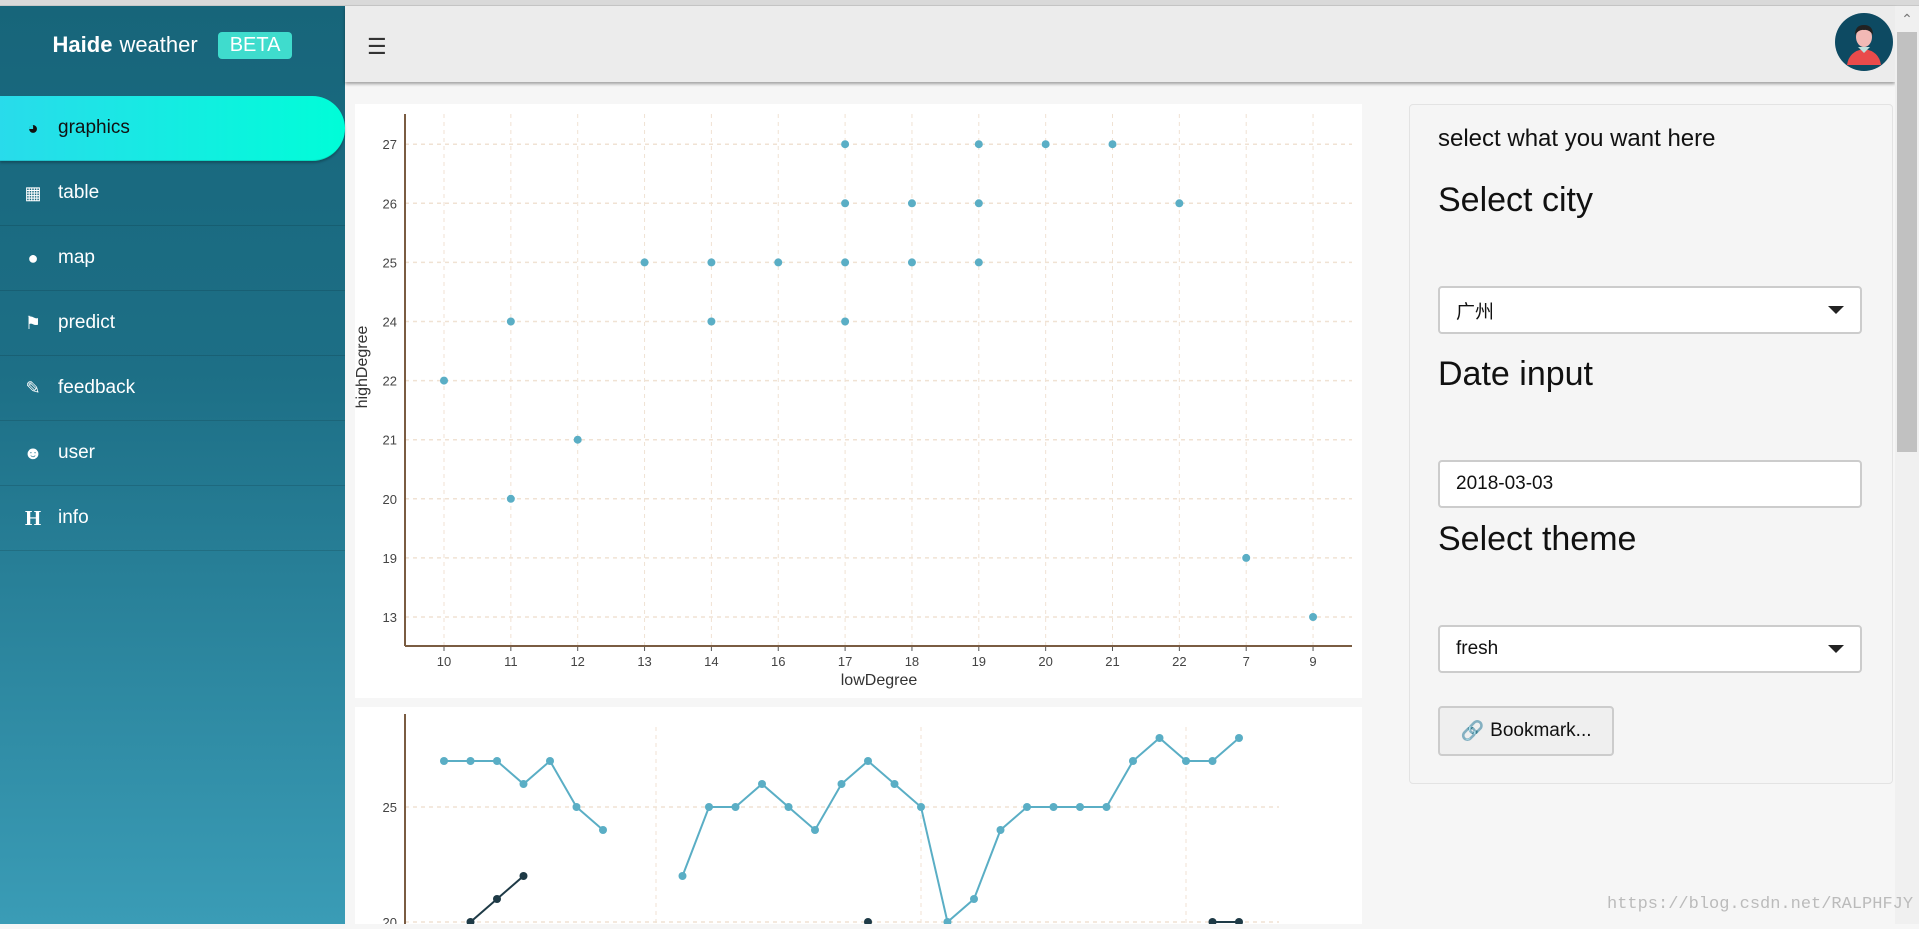 The image size is (1919, 929). I want to click on x-tick-label: 20, so click(1045, 661).